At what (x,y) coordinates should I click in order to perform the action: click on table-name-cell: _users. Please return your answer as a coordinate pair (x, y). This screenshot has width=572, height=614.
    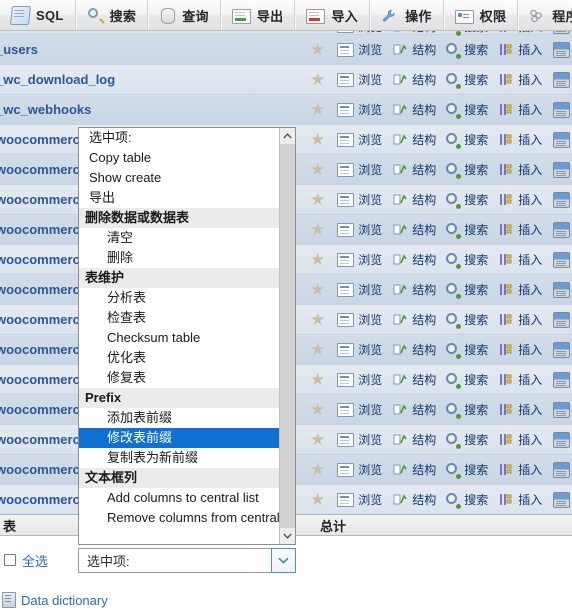
    Looking at the image, I should click on (150, 49).